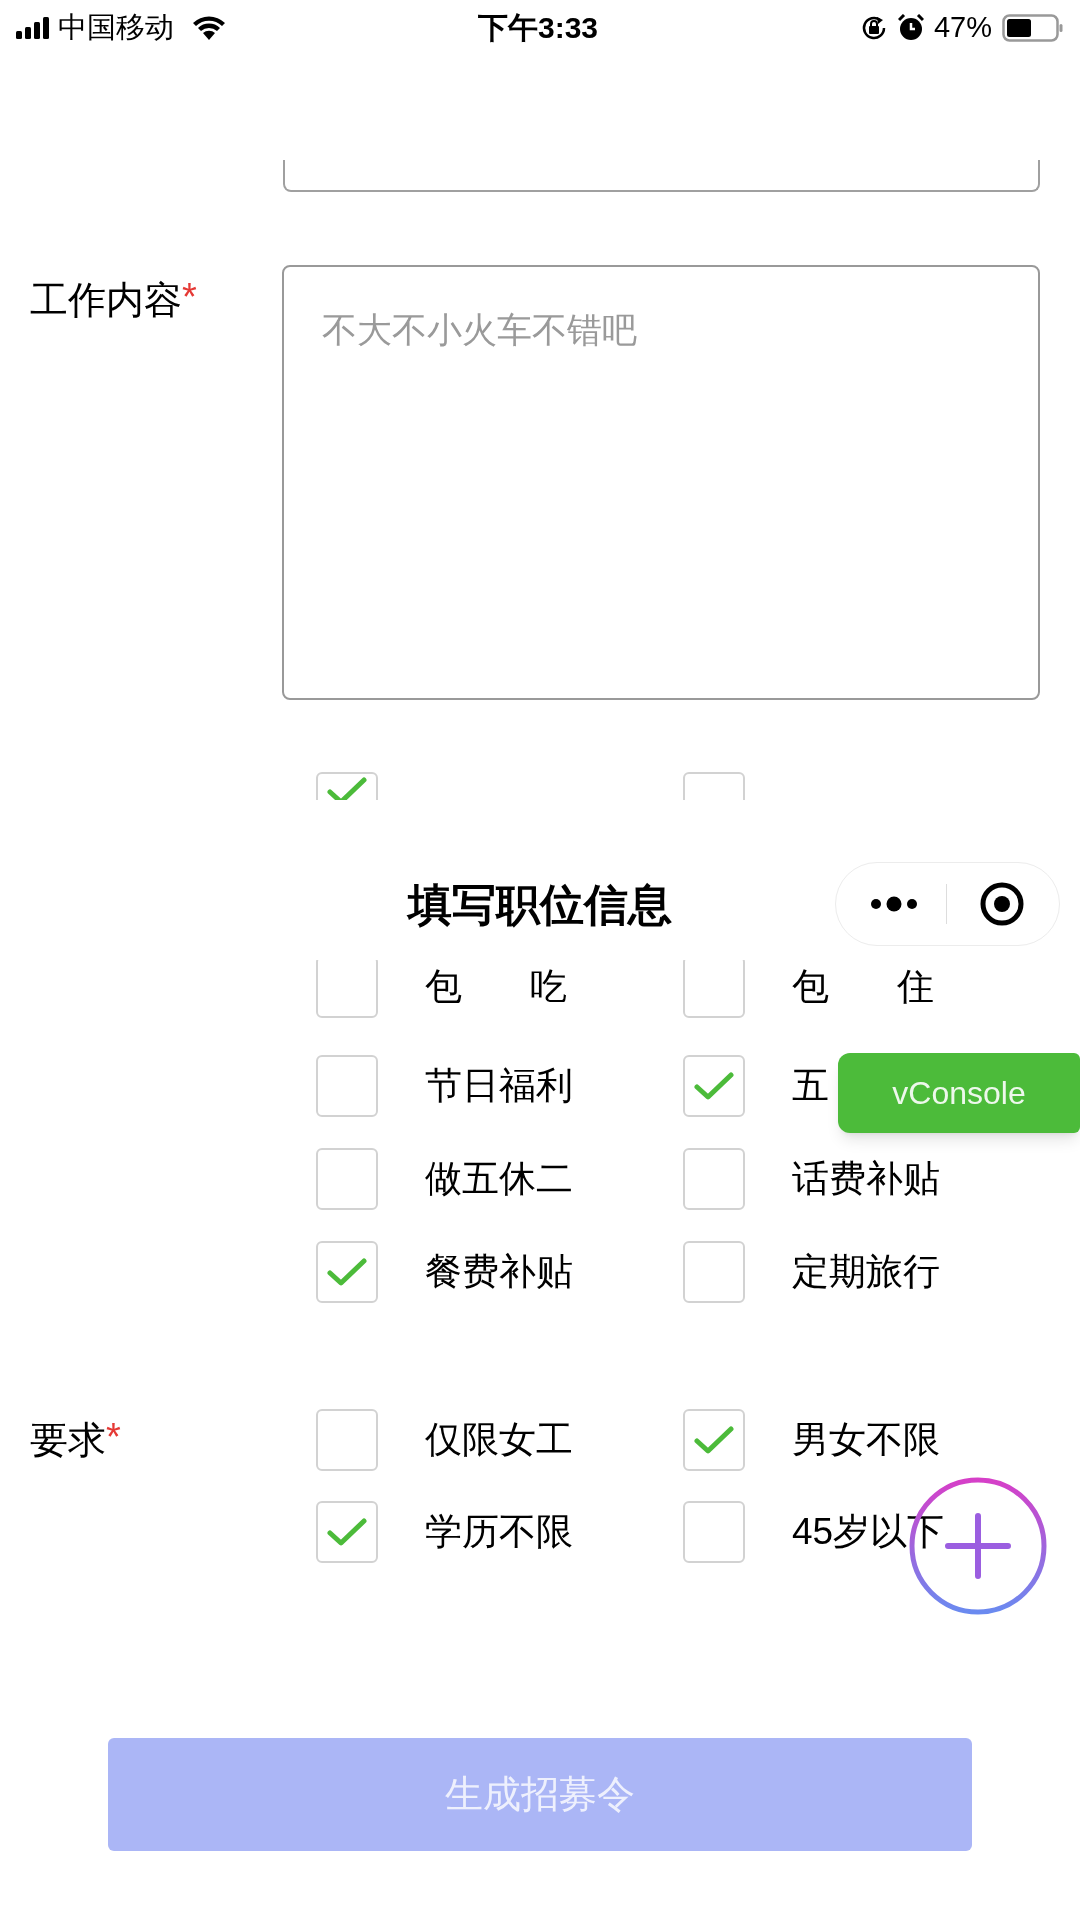 This screenshot has height=1920, width=1080. I want to click on option-label: 话费补贴, so click(866, 1179).